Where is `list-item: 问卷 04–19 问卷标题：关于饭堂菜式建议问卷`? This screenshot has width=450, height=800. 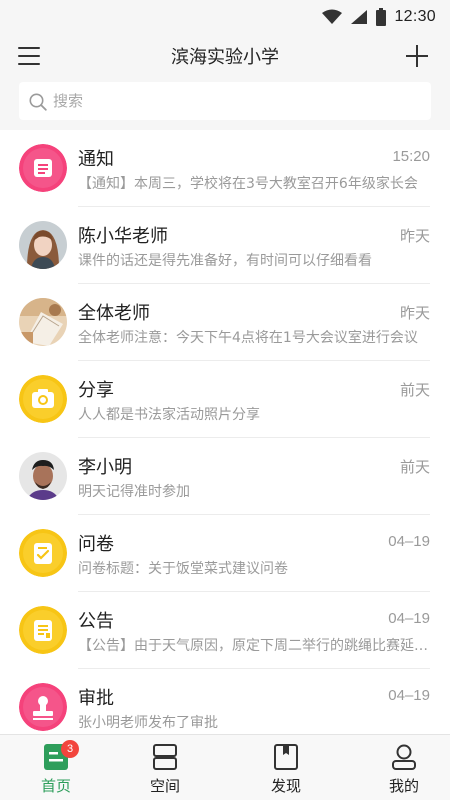 list-item: 问卷 04–19 问卷标题：关于饭堂菜式建议问卷 is located at coordinates (225, 553).